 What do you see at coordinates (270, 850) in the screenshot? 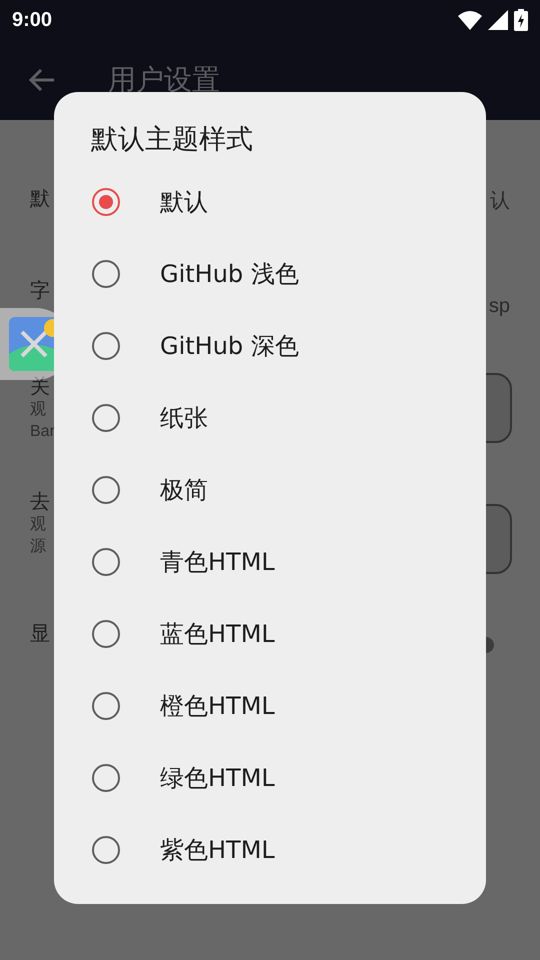
I see `theme-option: 紫色HTML` at bounding box center [270, 850].